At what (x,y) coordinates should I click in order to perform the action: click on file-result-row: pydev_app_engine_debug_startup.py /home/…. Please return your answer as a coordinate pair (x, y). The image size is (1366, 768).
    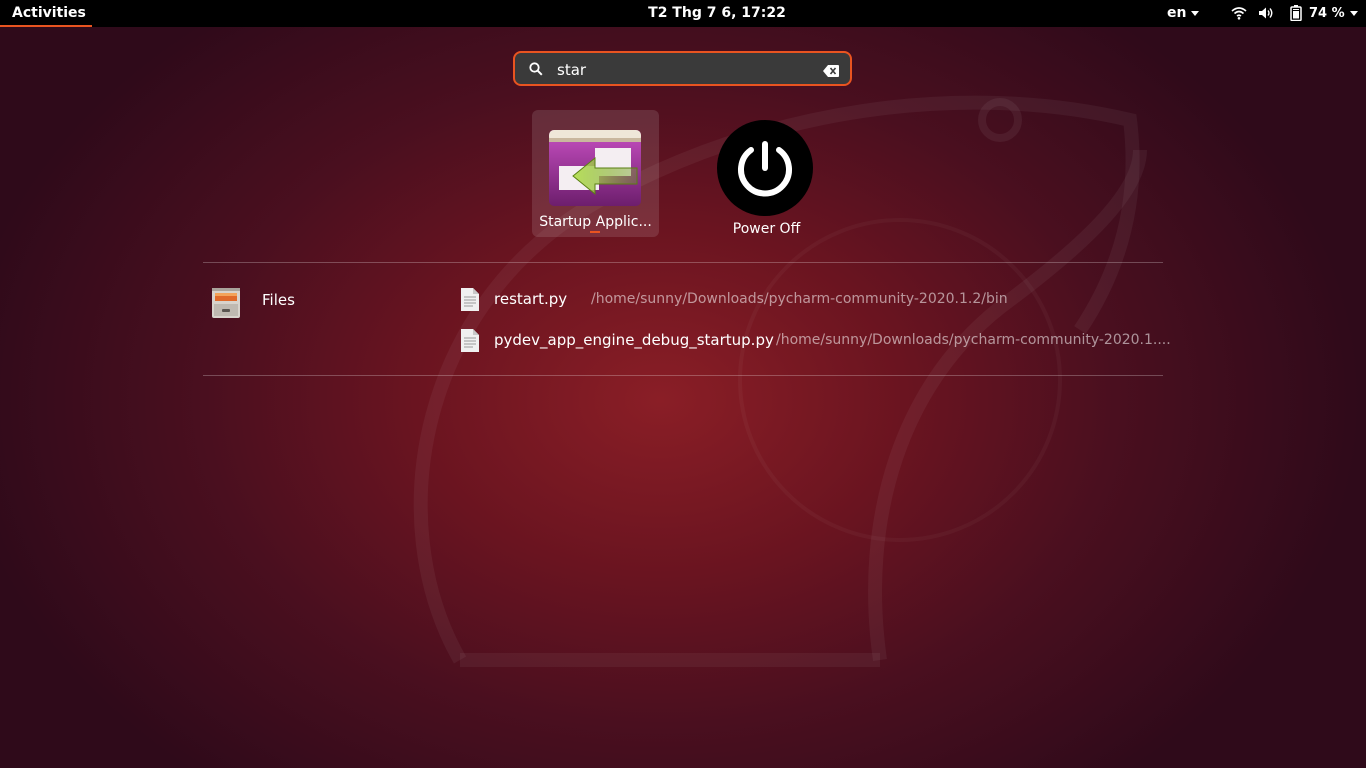
    Looking at the image, I should click on (814, 341).